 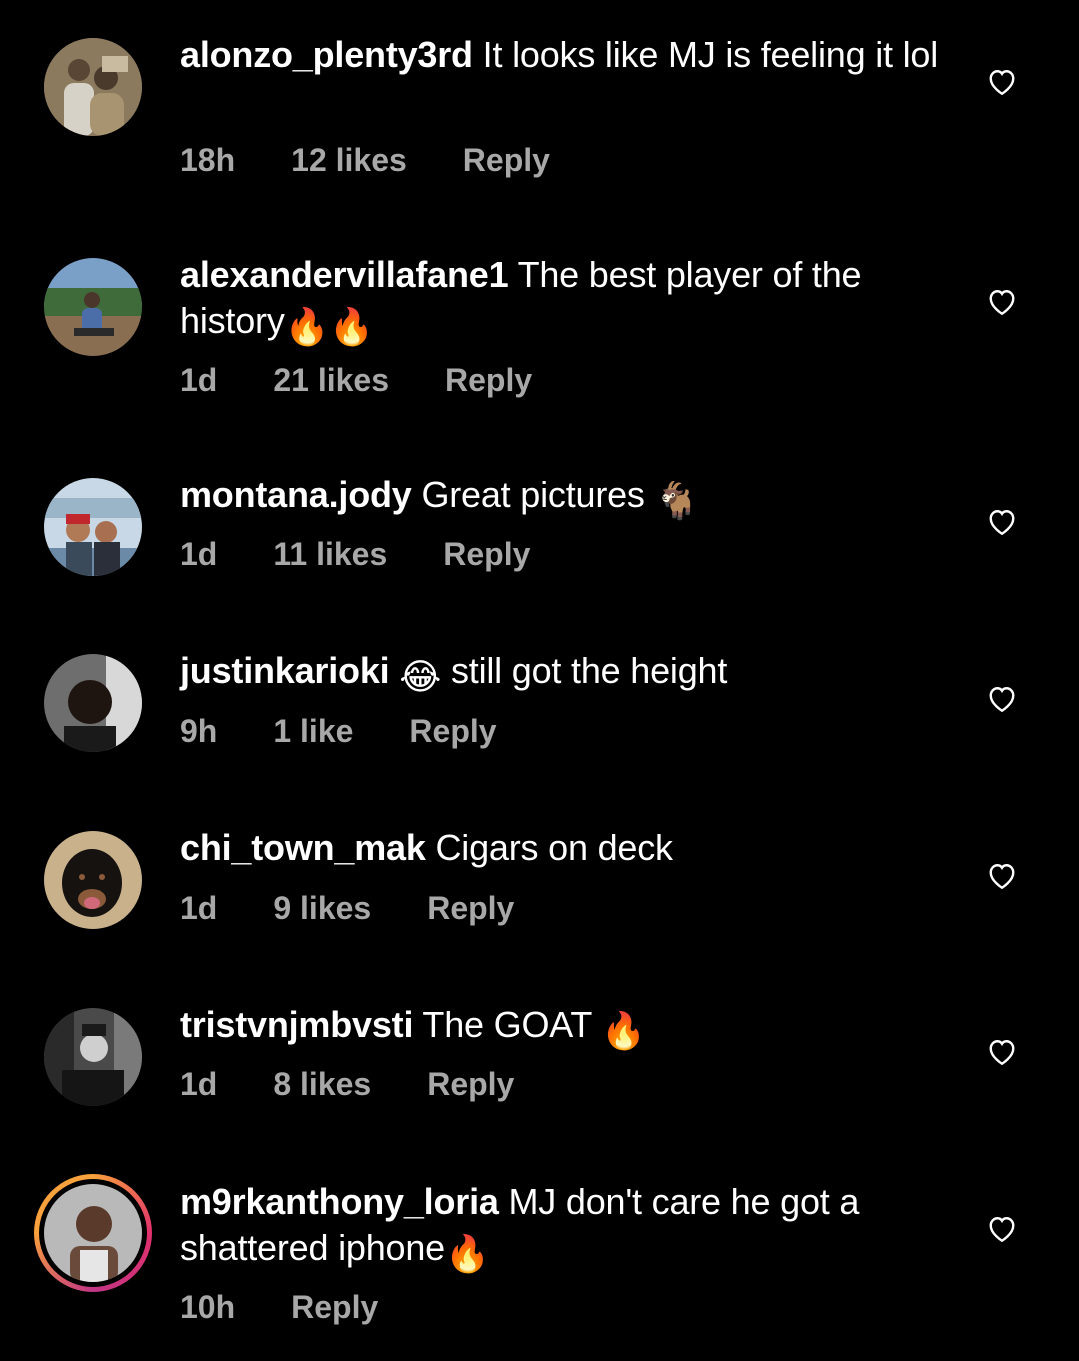 I want to click on comment-text: Great pictures, so click(x=533, y=494).